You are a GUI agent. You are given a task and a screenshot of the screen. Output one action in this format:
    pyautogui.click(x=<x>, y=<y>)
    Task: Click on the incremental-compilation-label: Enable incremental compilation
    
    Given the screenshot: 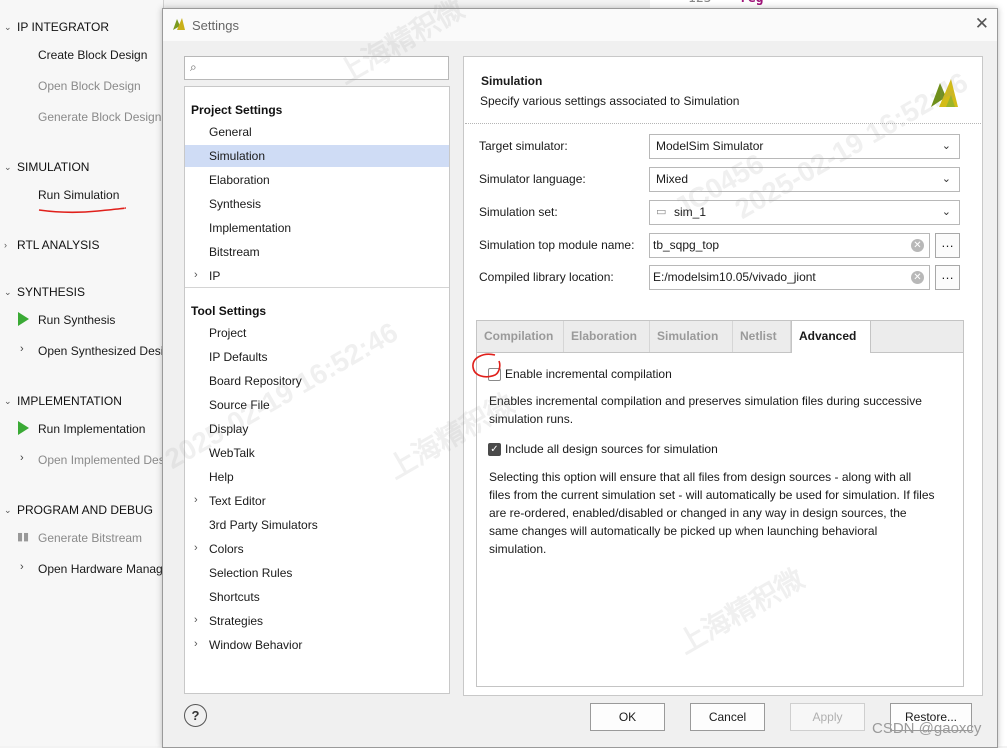 What is the action you would take?
    pyautogui.click(x=588, y=374)
    